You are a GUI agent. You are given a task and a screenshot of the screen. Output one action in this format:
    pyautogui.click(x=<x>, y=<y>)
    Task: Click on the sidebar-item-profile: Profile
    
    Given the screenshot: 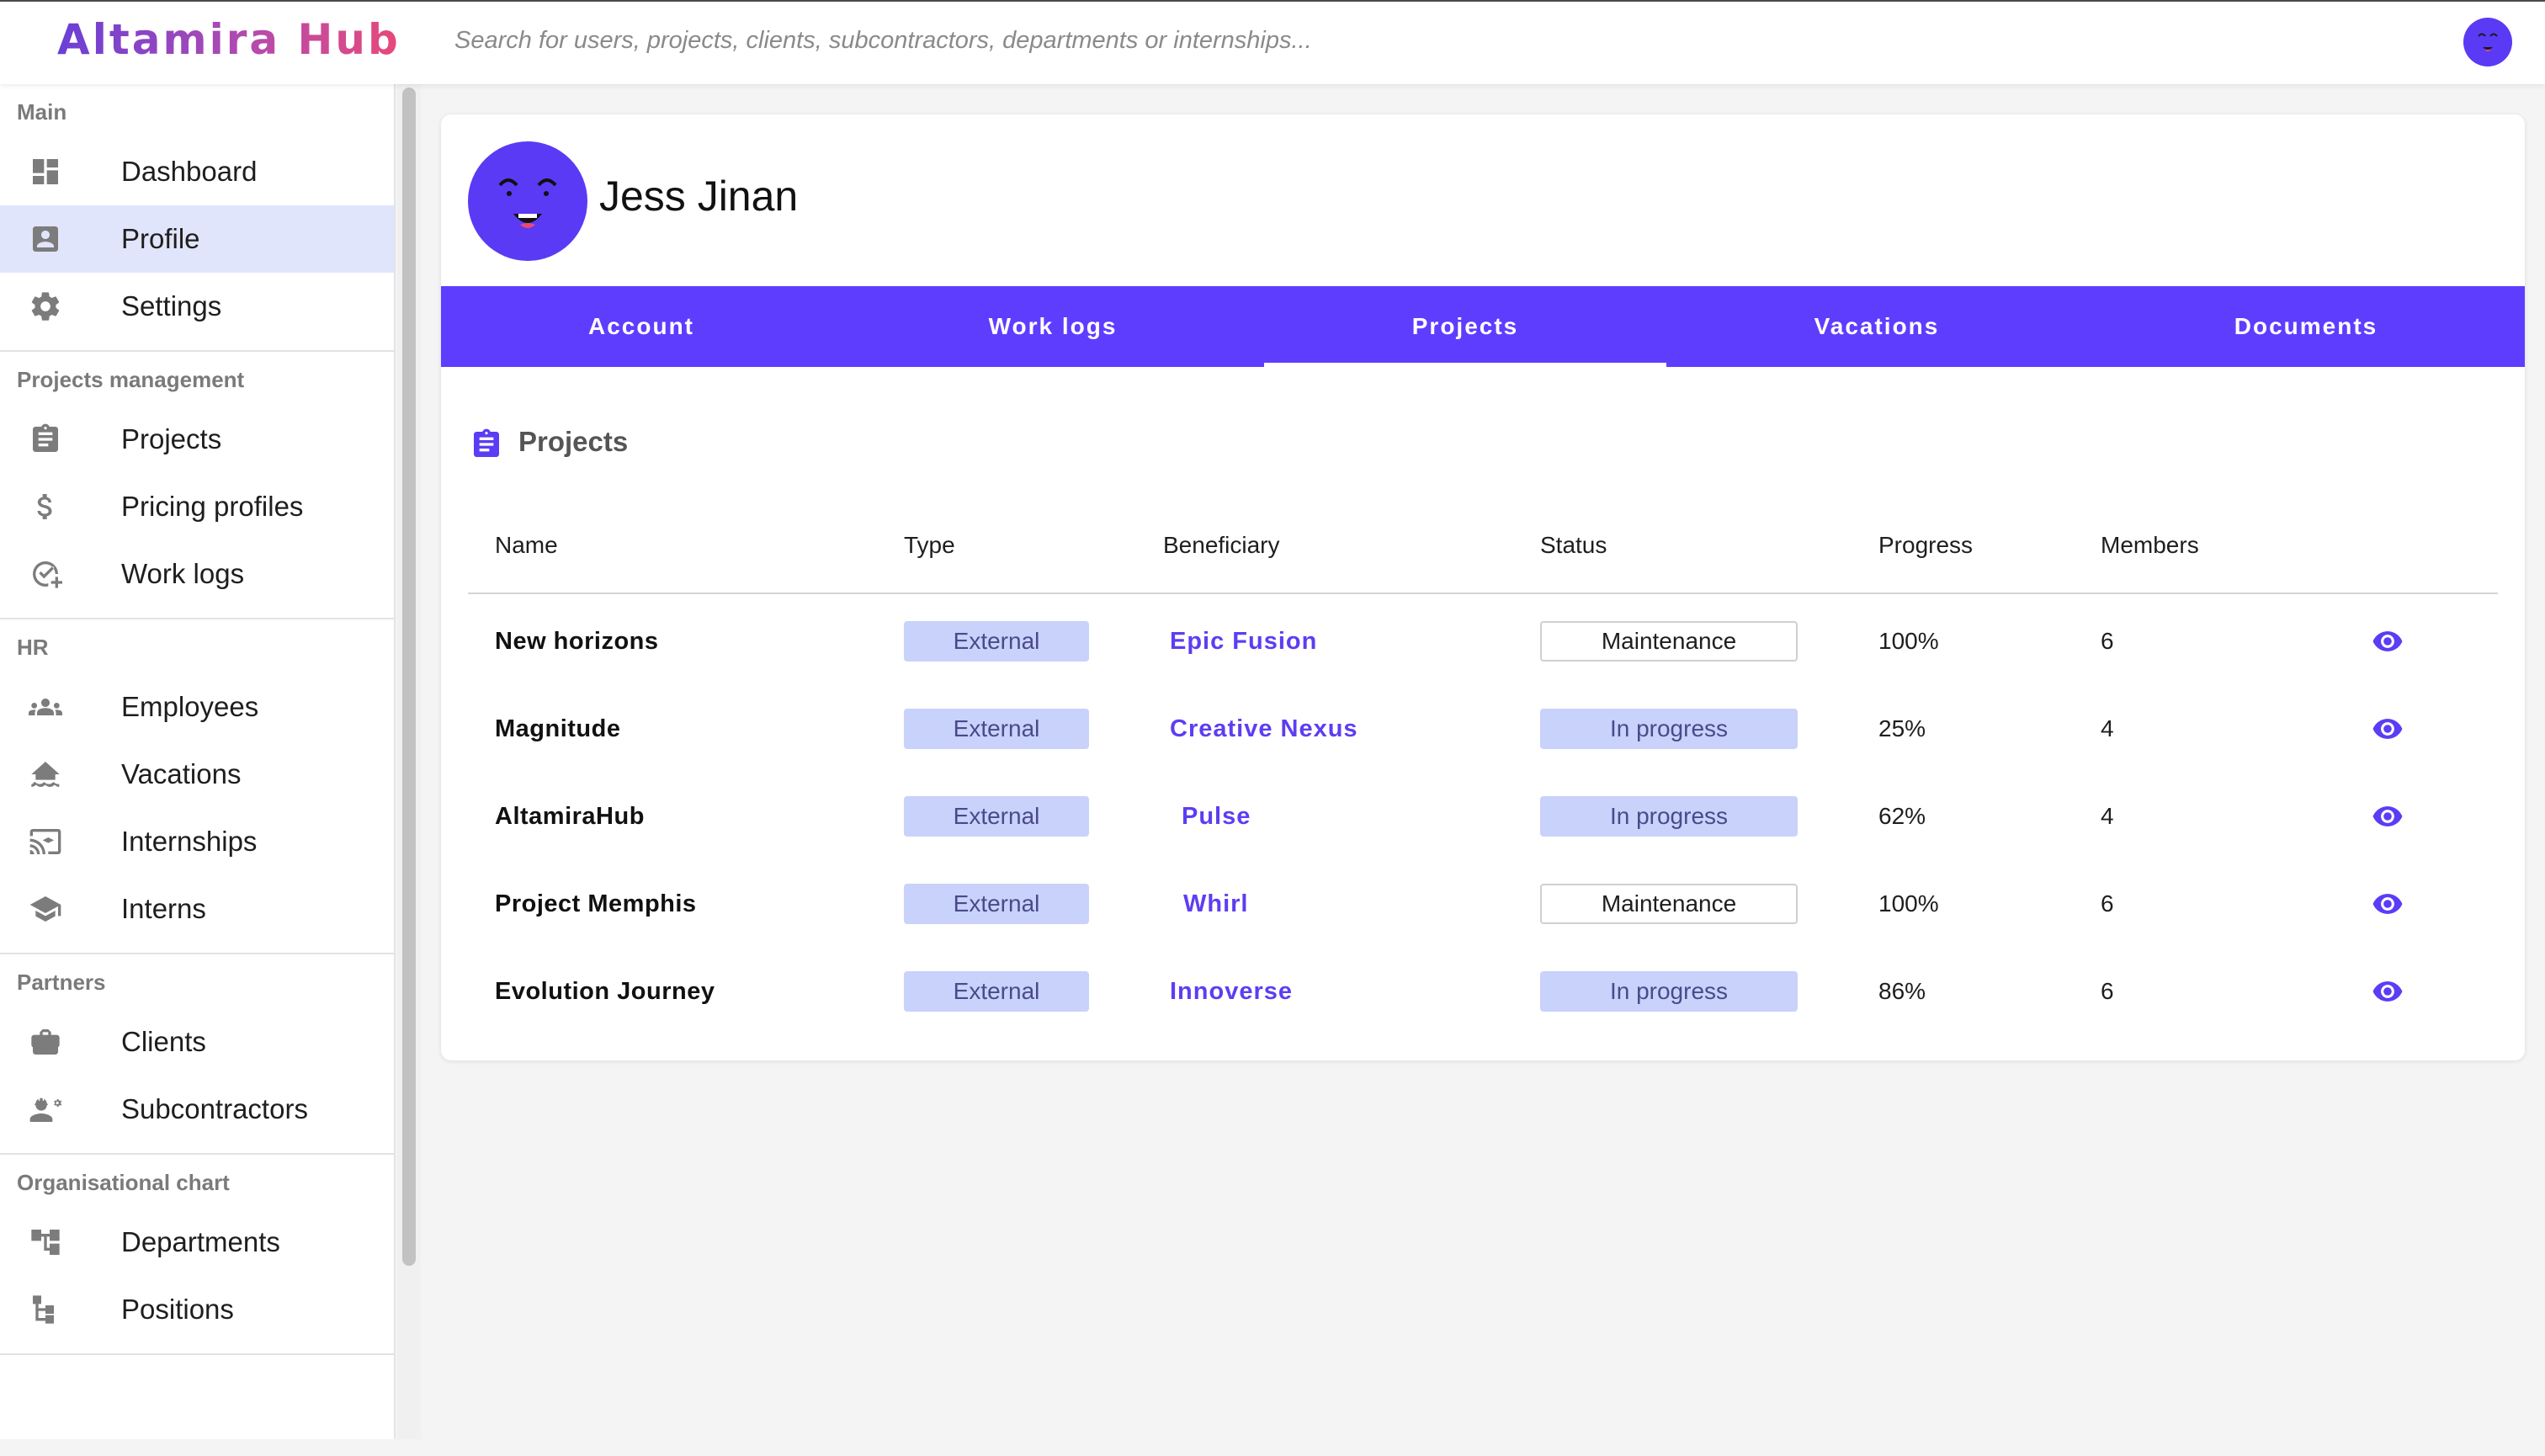 What is the action you would take?
    pyautogui.click(x=197, y=239)
    